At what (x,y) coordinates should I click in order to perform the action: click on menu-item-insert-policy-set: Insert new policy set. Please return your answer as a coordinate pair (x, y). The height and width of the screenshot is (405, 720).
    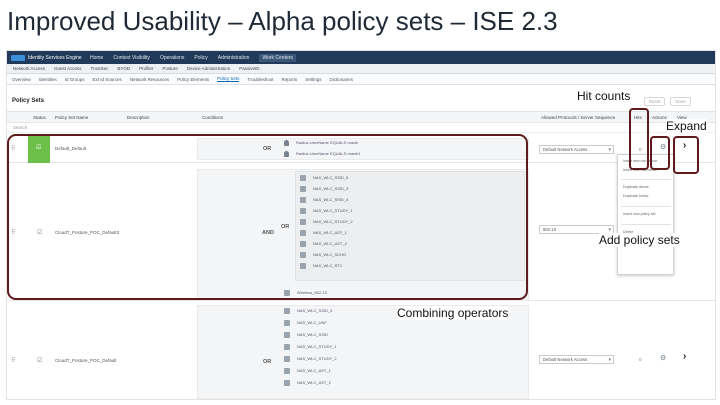
    Looking at the image, I should click on (639, 214).